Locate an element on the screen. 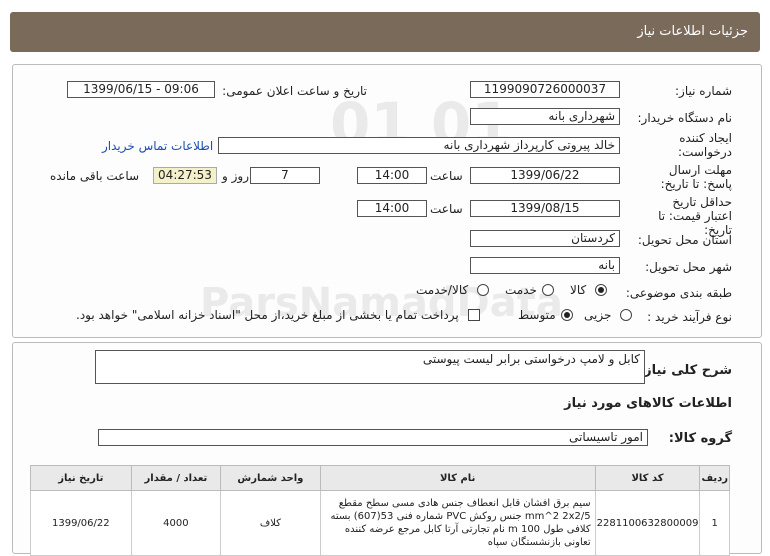  need-description-field: کابل و لامپ درخواستی برابر لیست پیوستی is located at coordinates (370, 367).